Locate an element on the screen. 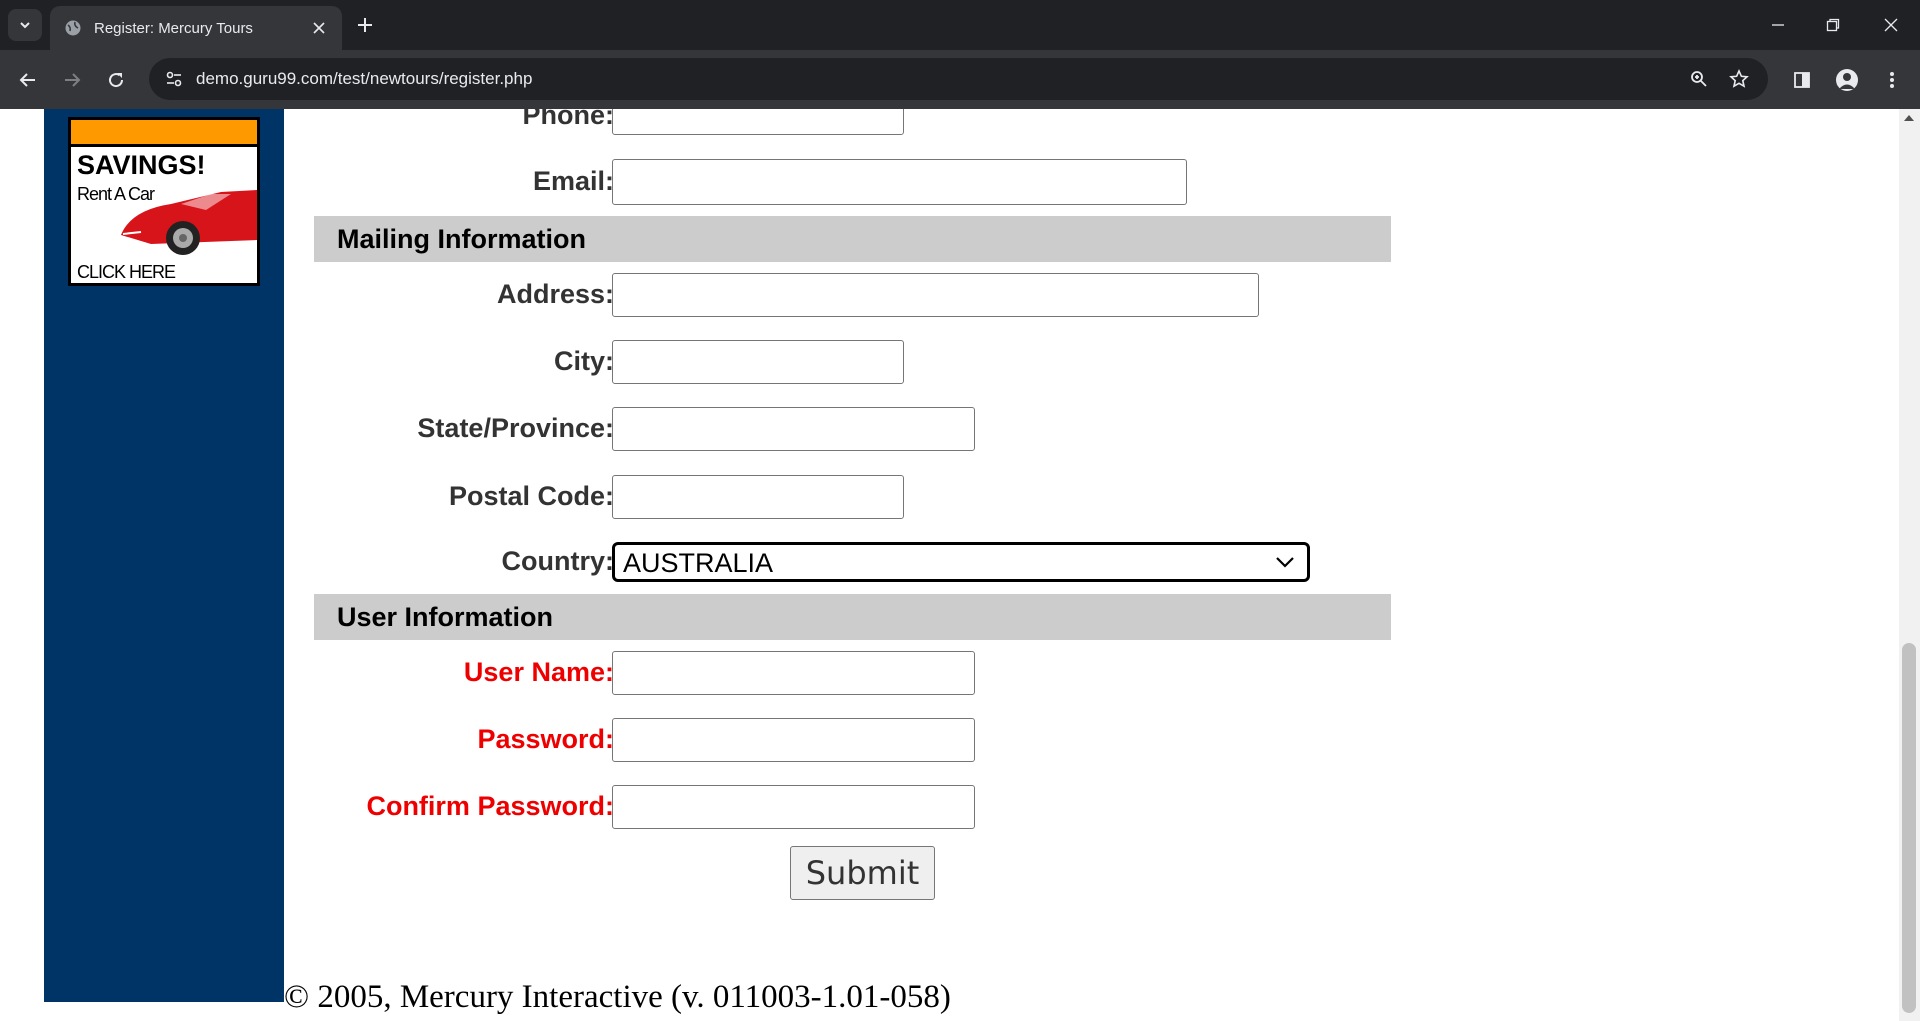 The image size is (1920, 1021). restore-button is located at coordinates (1833, 25).